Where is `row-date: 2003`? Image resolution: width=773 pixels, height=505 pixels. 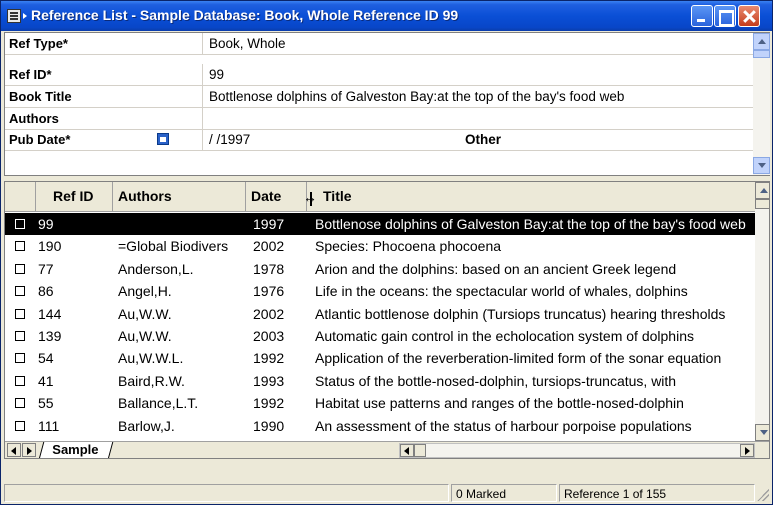 row-date: 2003 is located at coordinates (269, 335).